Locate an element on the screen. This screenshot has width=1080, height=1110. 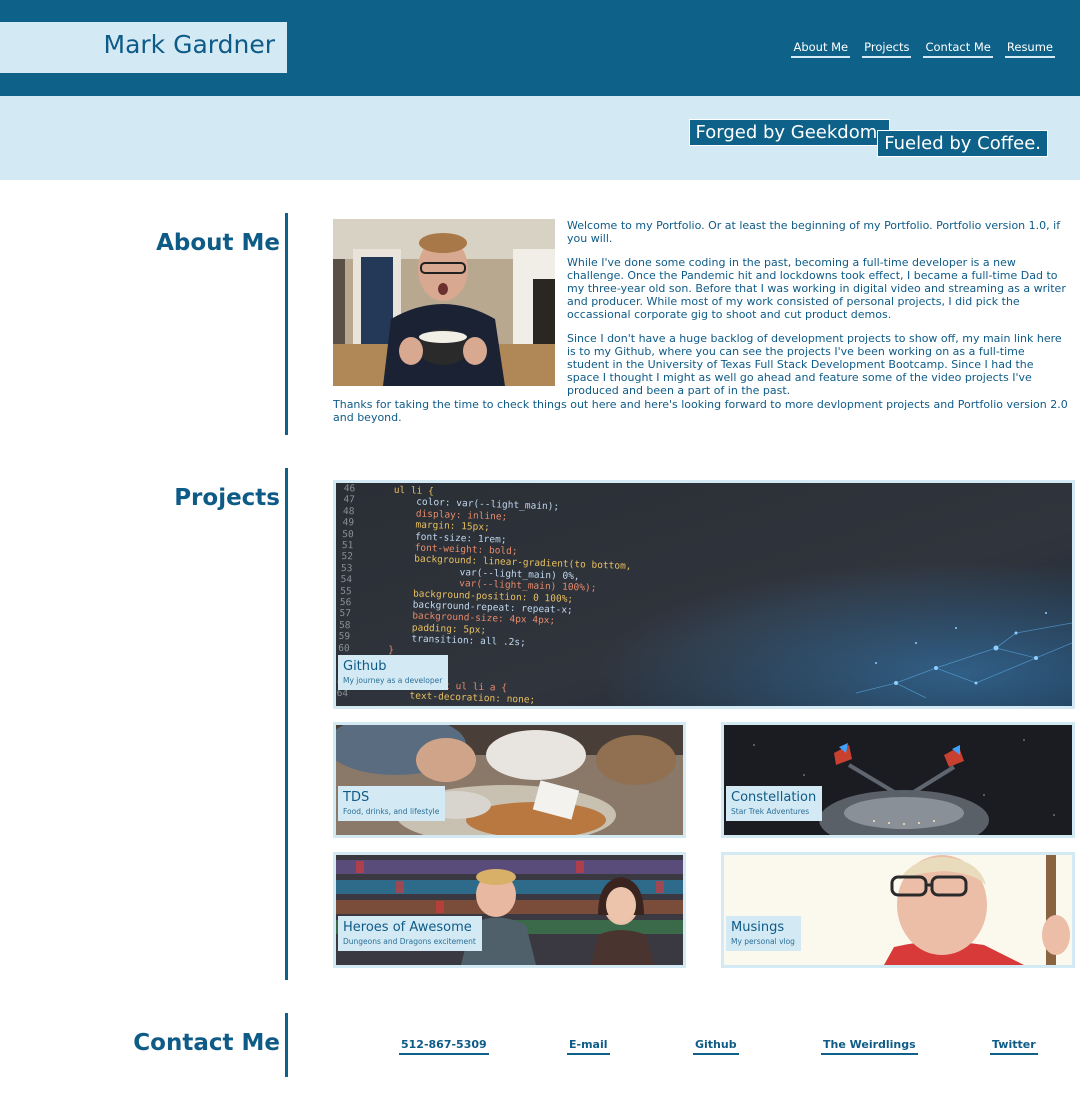
project-title: Github is located at coordinates (365, 666).